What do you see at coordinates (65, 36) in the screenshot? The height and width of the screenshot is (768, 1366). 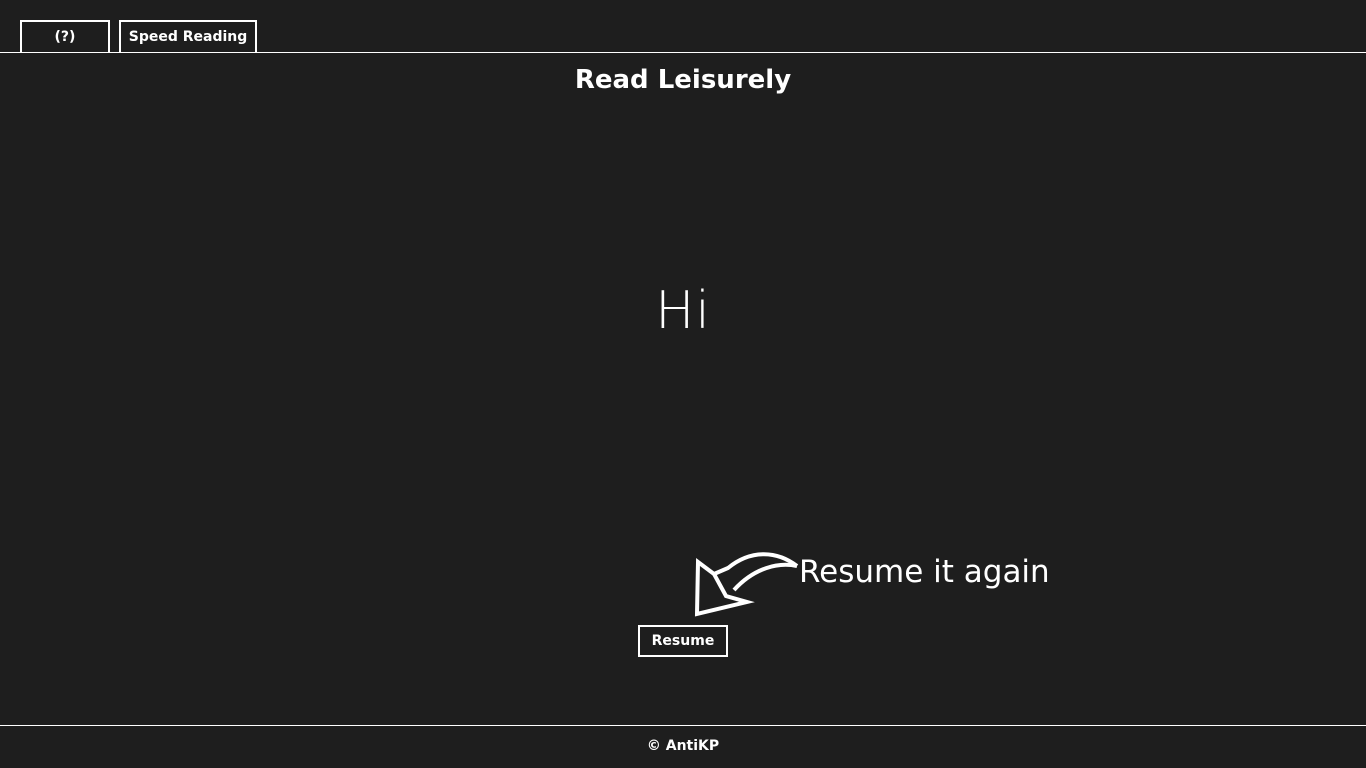 I see `help-button: (?)` at bounding box center [65, 36].